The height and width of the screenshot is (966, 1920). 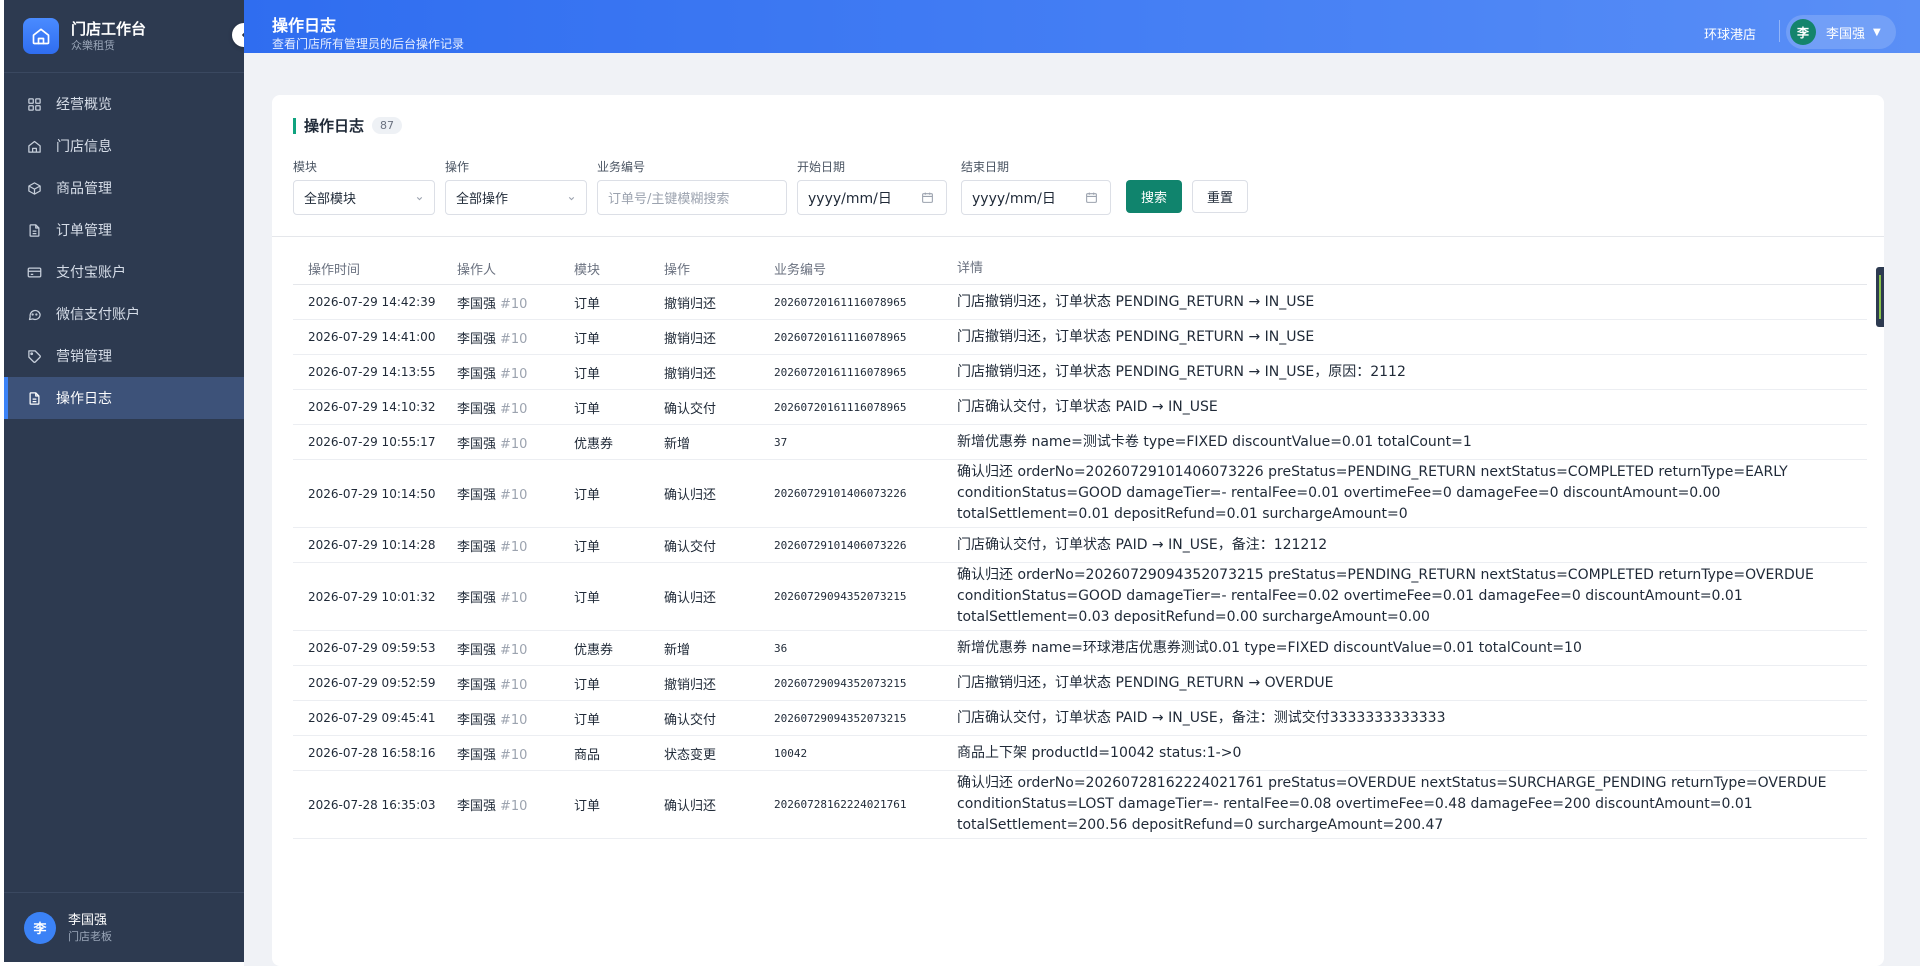 I want to click on sidebar-item-orders: 订单管理, so click(x=124, y=230).